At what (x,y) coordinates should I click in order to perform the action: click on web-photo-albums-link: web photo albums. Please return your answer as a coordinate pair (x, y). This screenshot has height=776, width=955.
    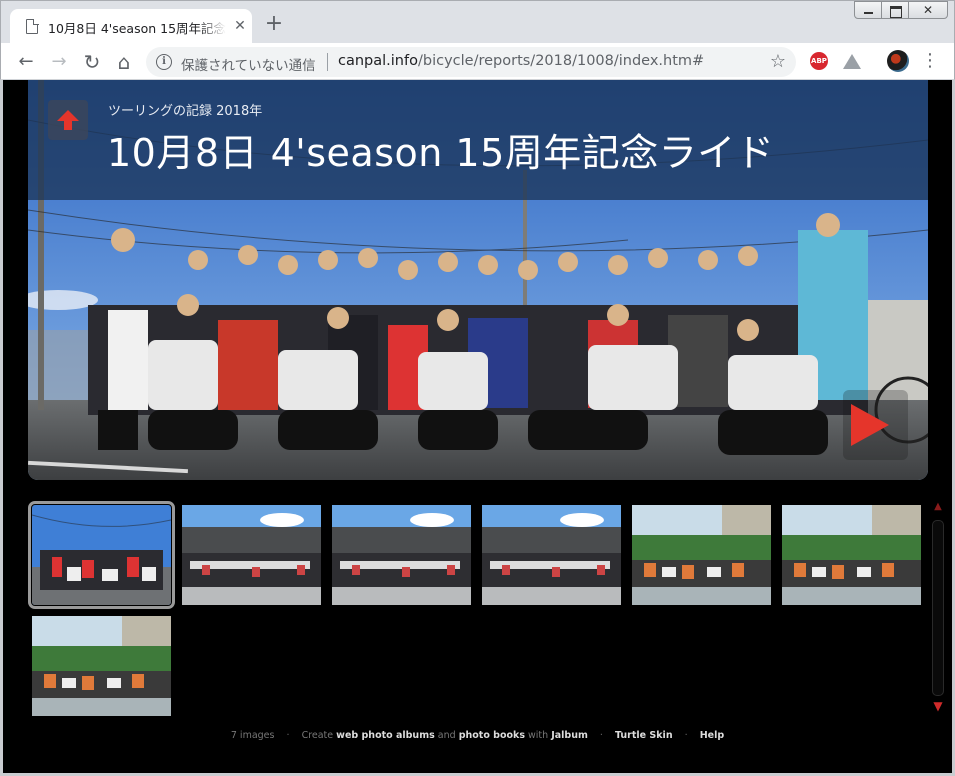
    Looking at the image, I should click on (385, 735).